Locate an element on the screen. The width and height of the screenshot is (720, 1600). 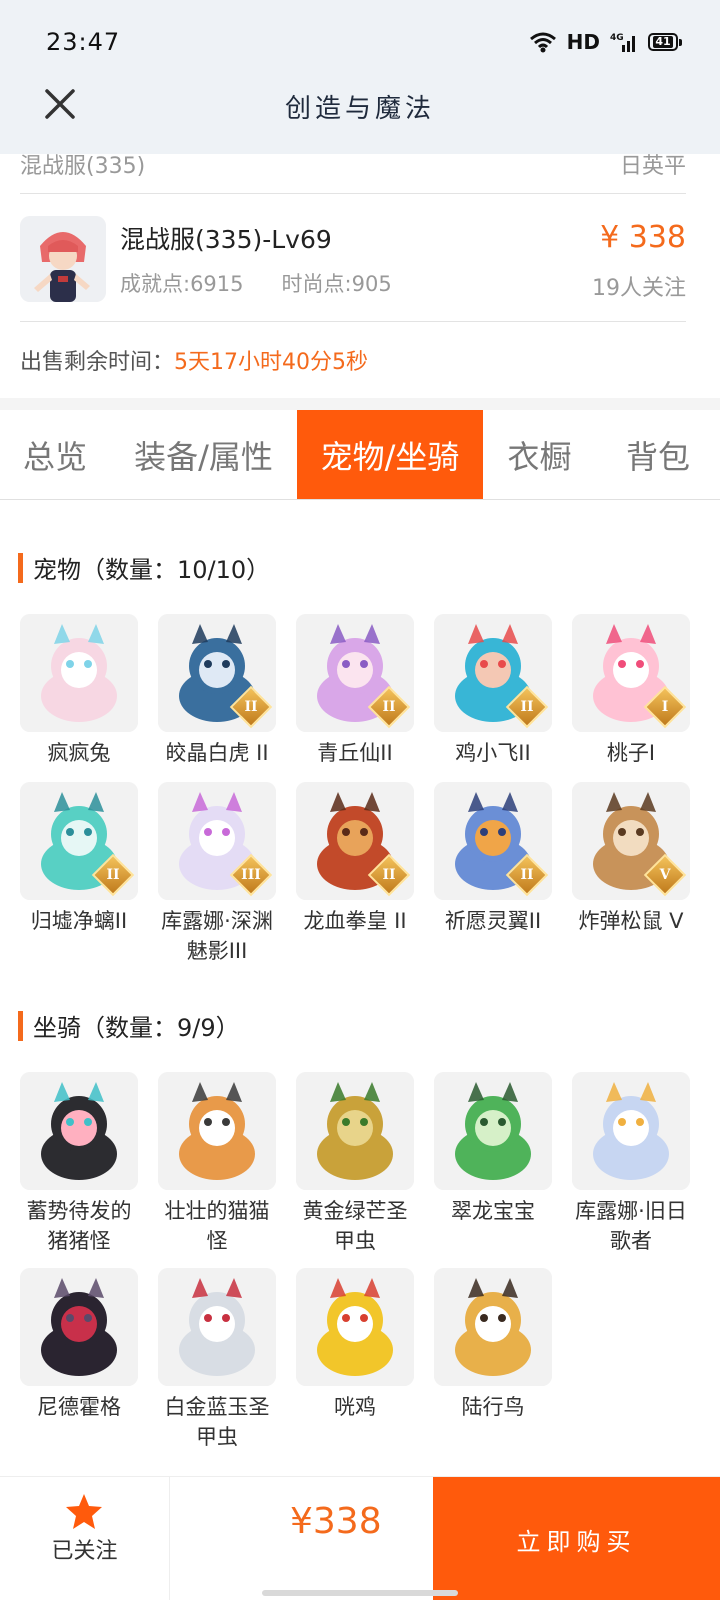
pet-name: 皎晶白虎 II is located at coordinates (217, 753).